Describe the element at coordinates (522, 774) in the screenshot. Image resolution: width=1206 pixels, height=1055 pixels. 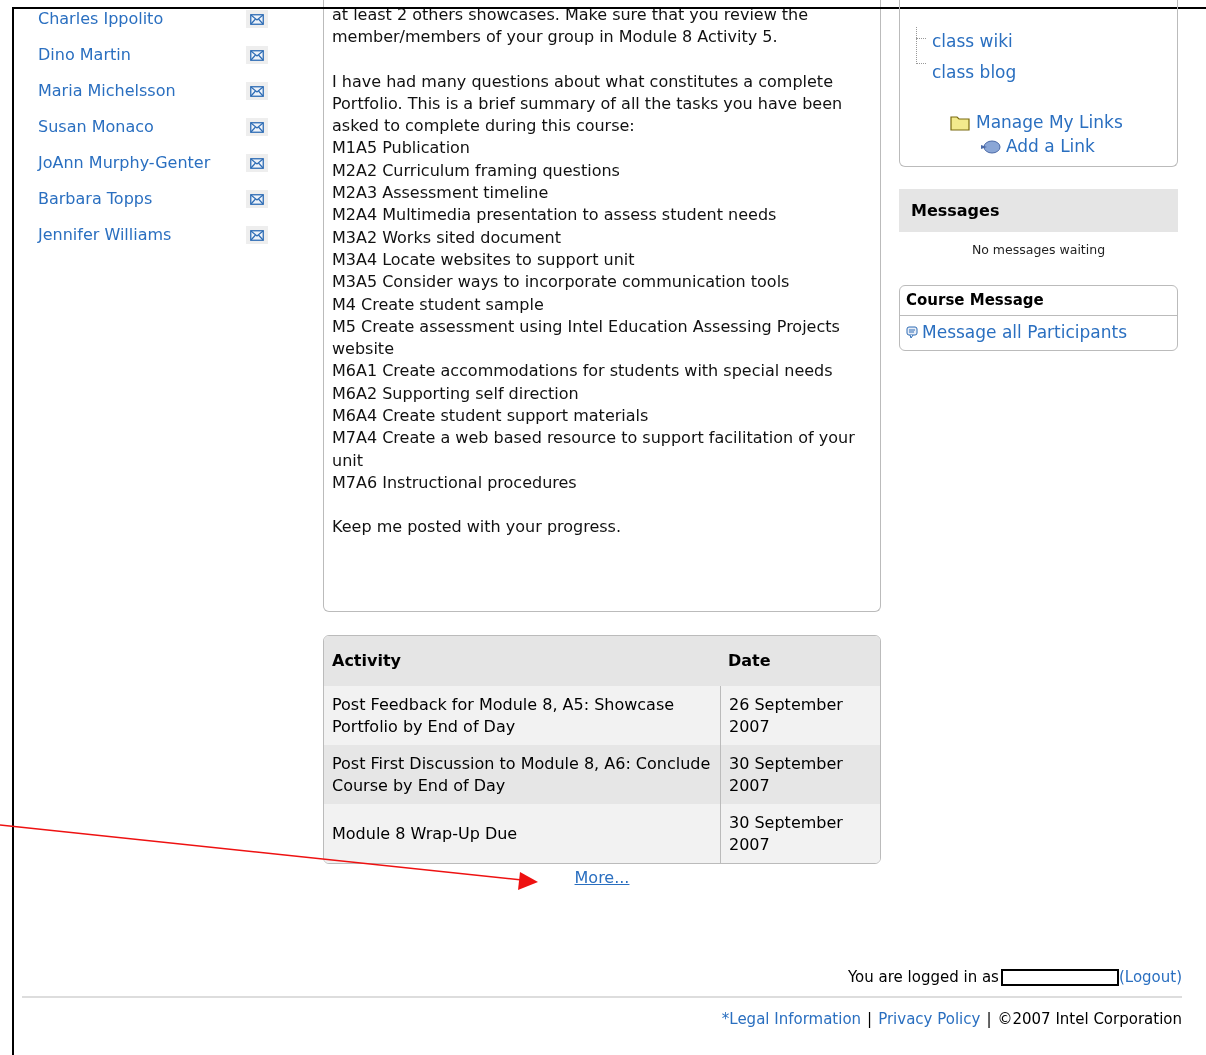
I see `table-cell-text: Post First Discussion to Module 8, A6: Conclude Course by End of Day` at that location.